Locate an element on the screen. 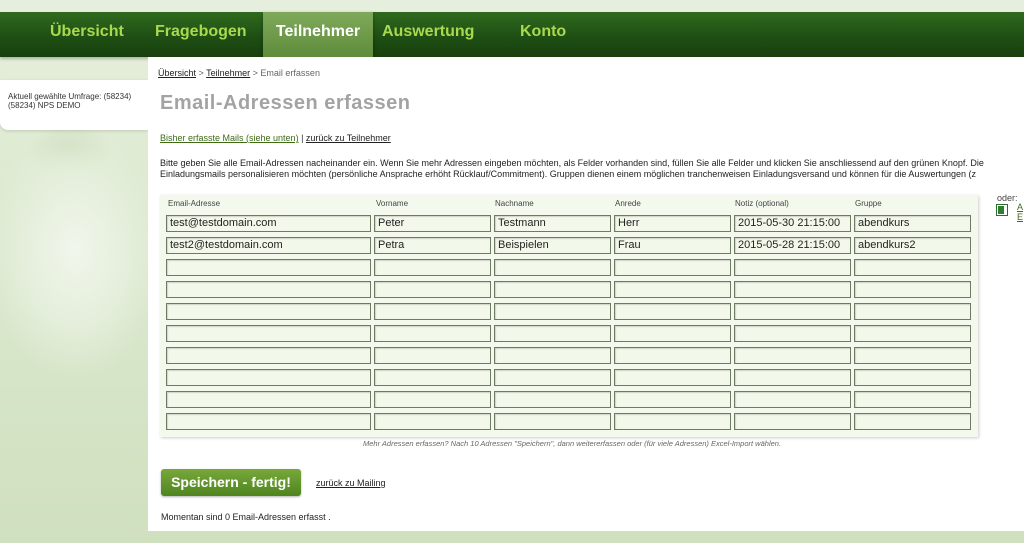  oder-label: oder: is located at coordinates (1007, 198).